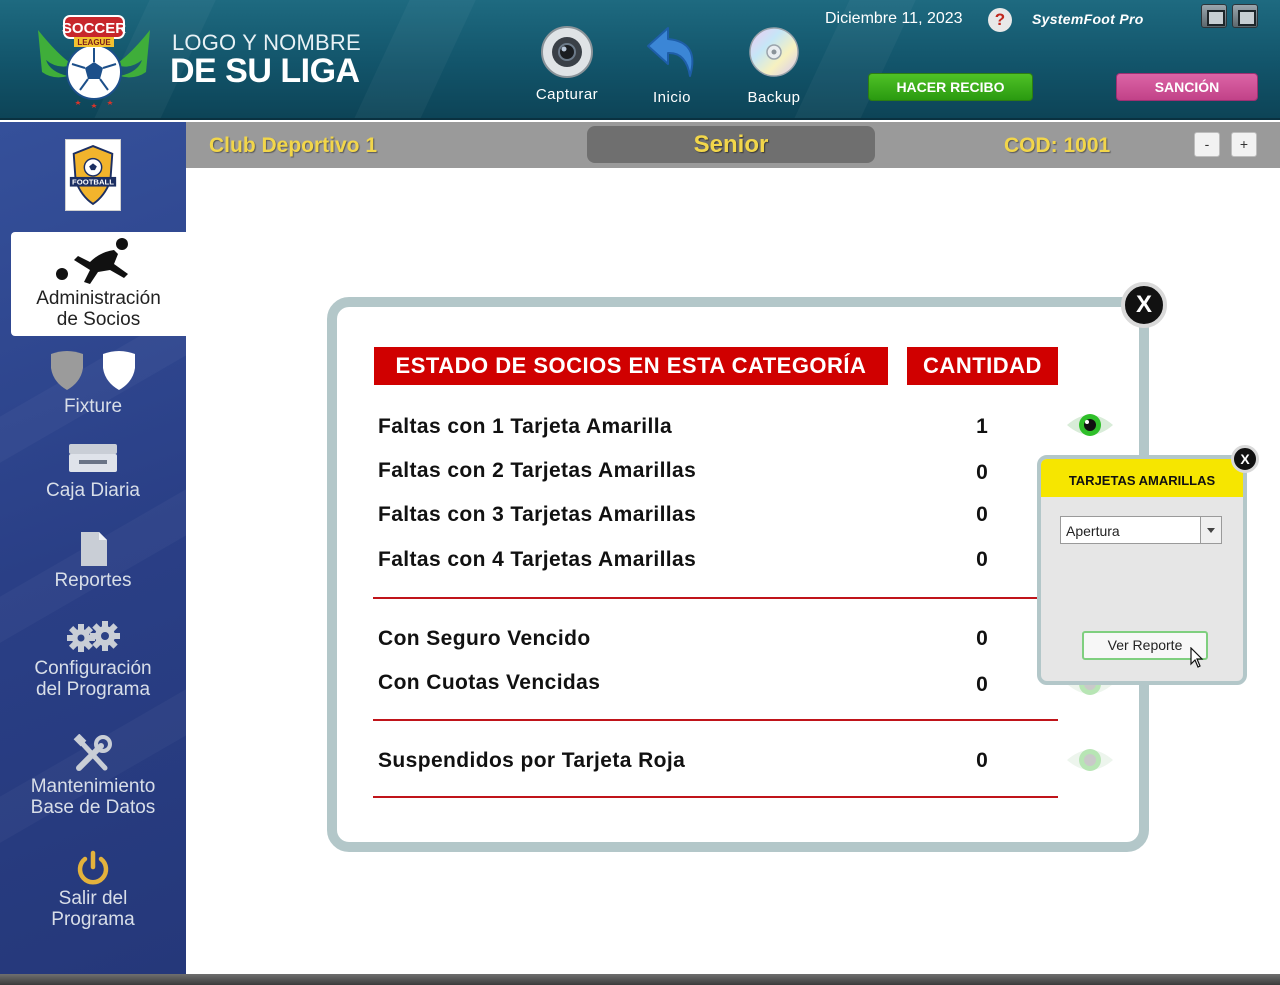  I want to click on eye-icon-faded, so click(1090, 760).